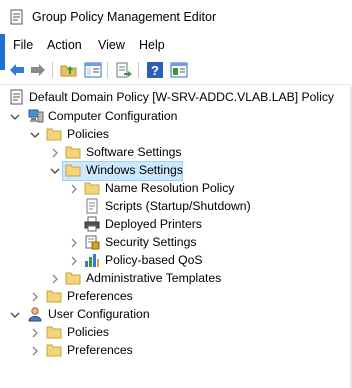 The width and height of the screenshot is (352, 388). I want to click on tree-label: Administrative Templates, so click(154, 278).